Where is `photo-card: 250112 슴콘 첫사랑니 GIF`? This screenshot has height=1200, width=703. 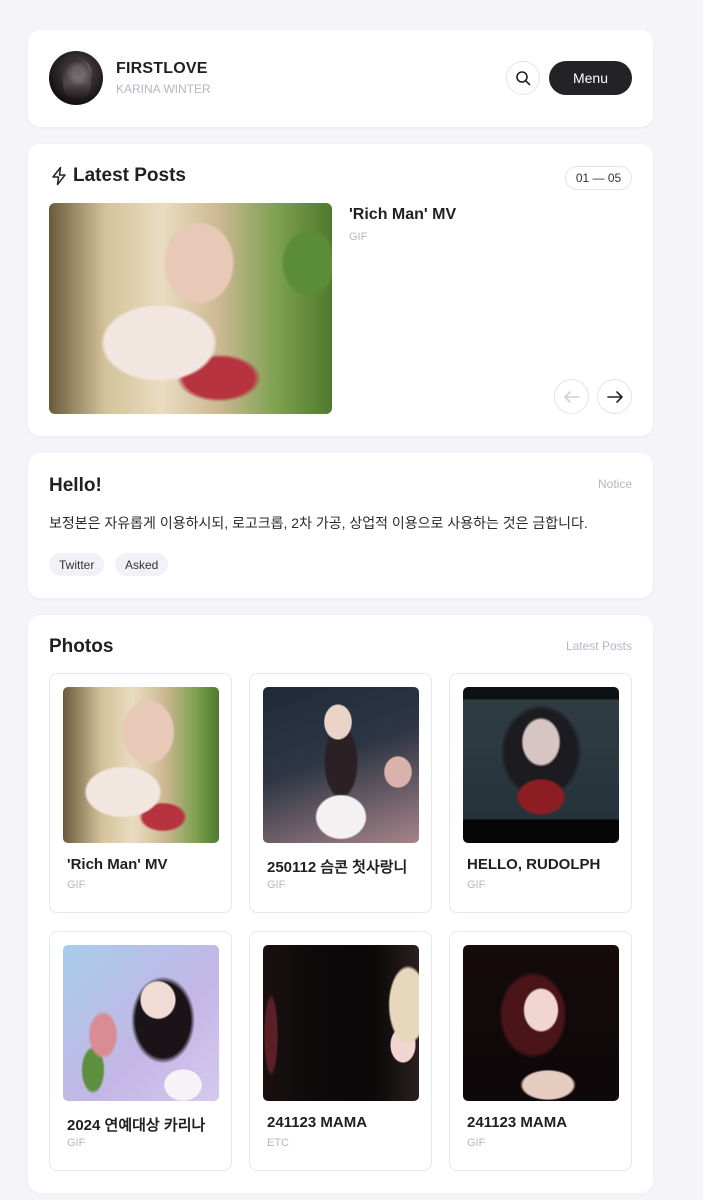
photo-card: 250112 슴콘 첫사랑니 GIF is located at coordinates (340, 793).